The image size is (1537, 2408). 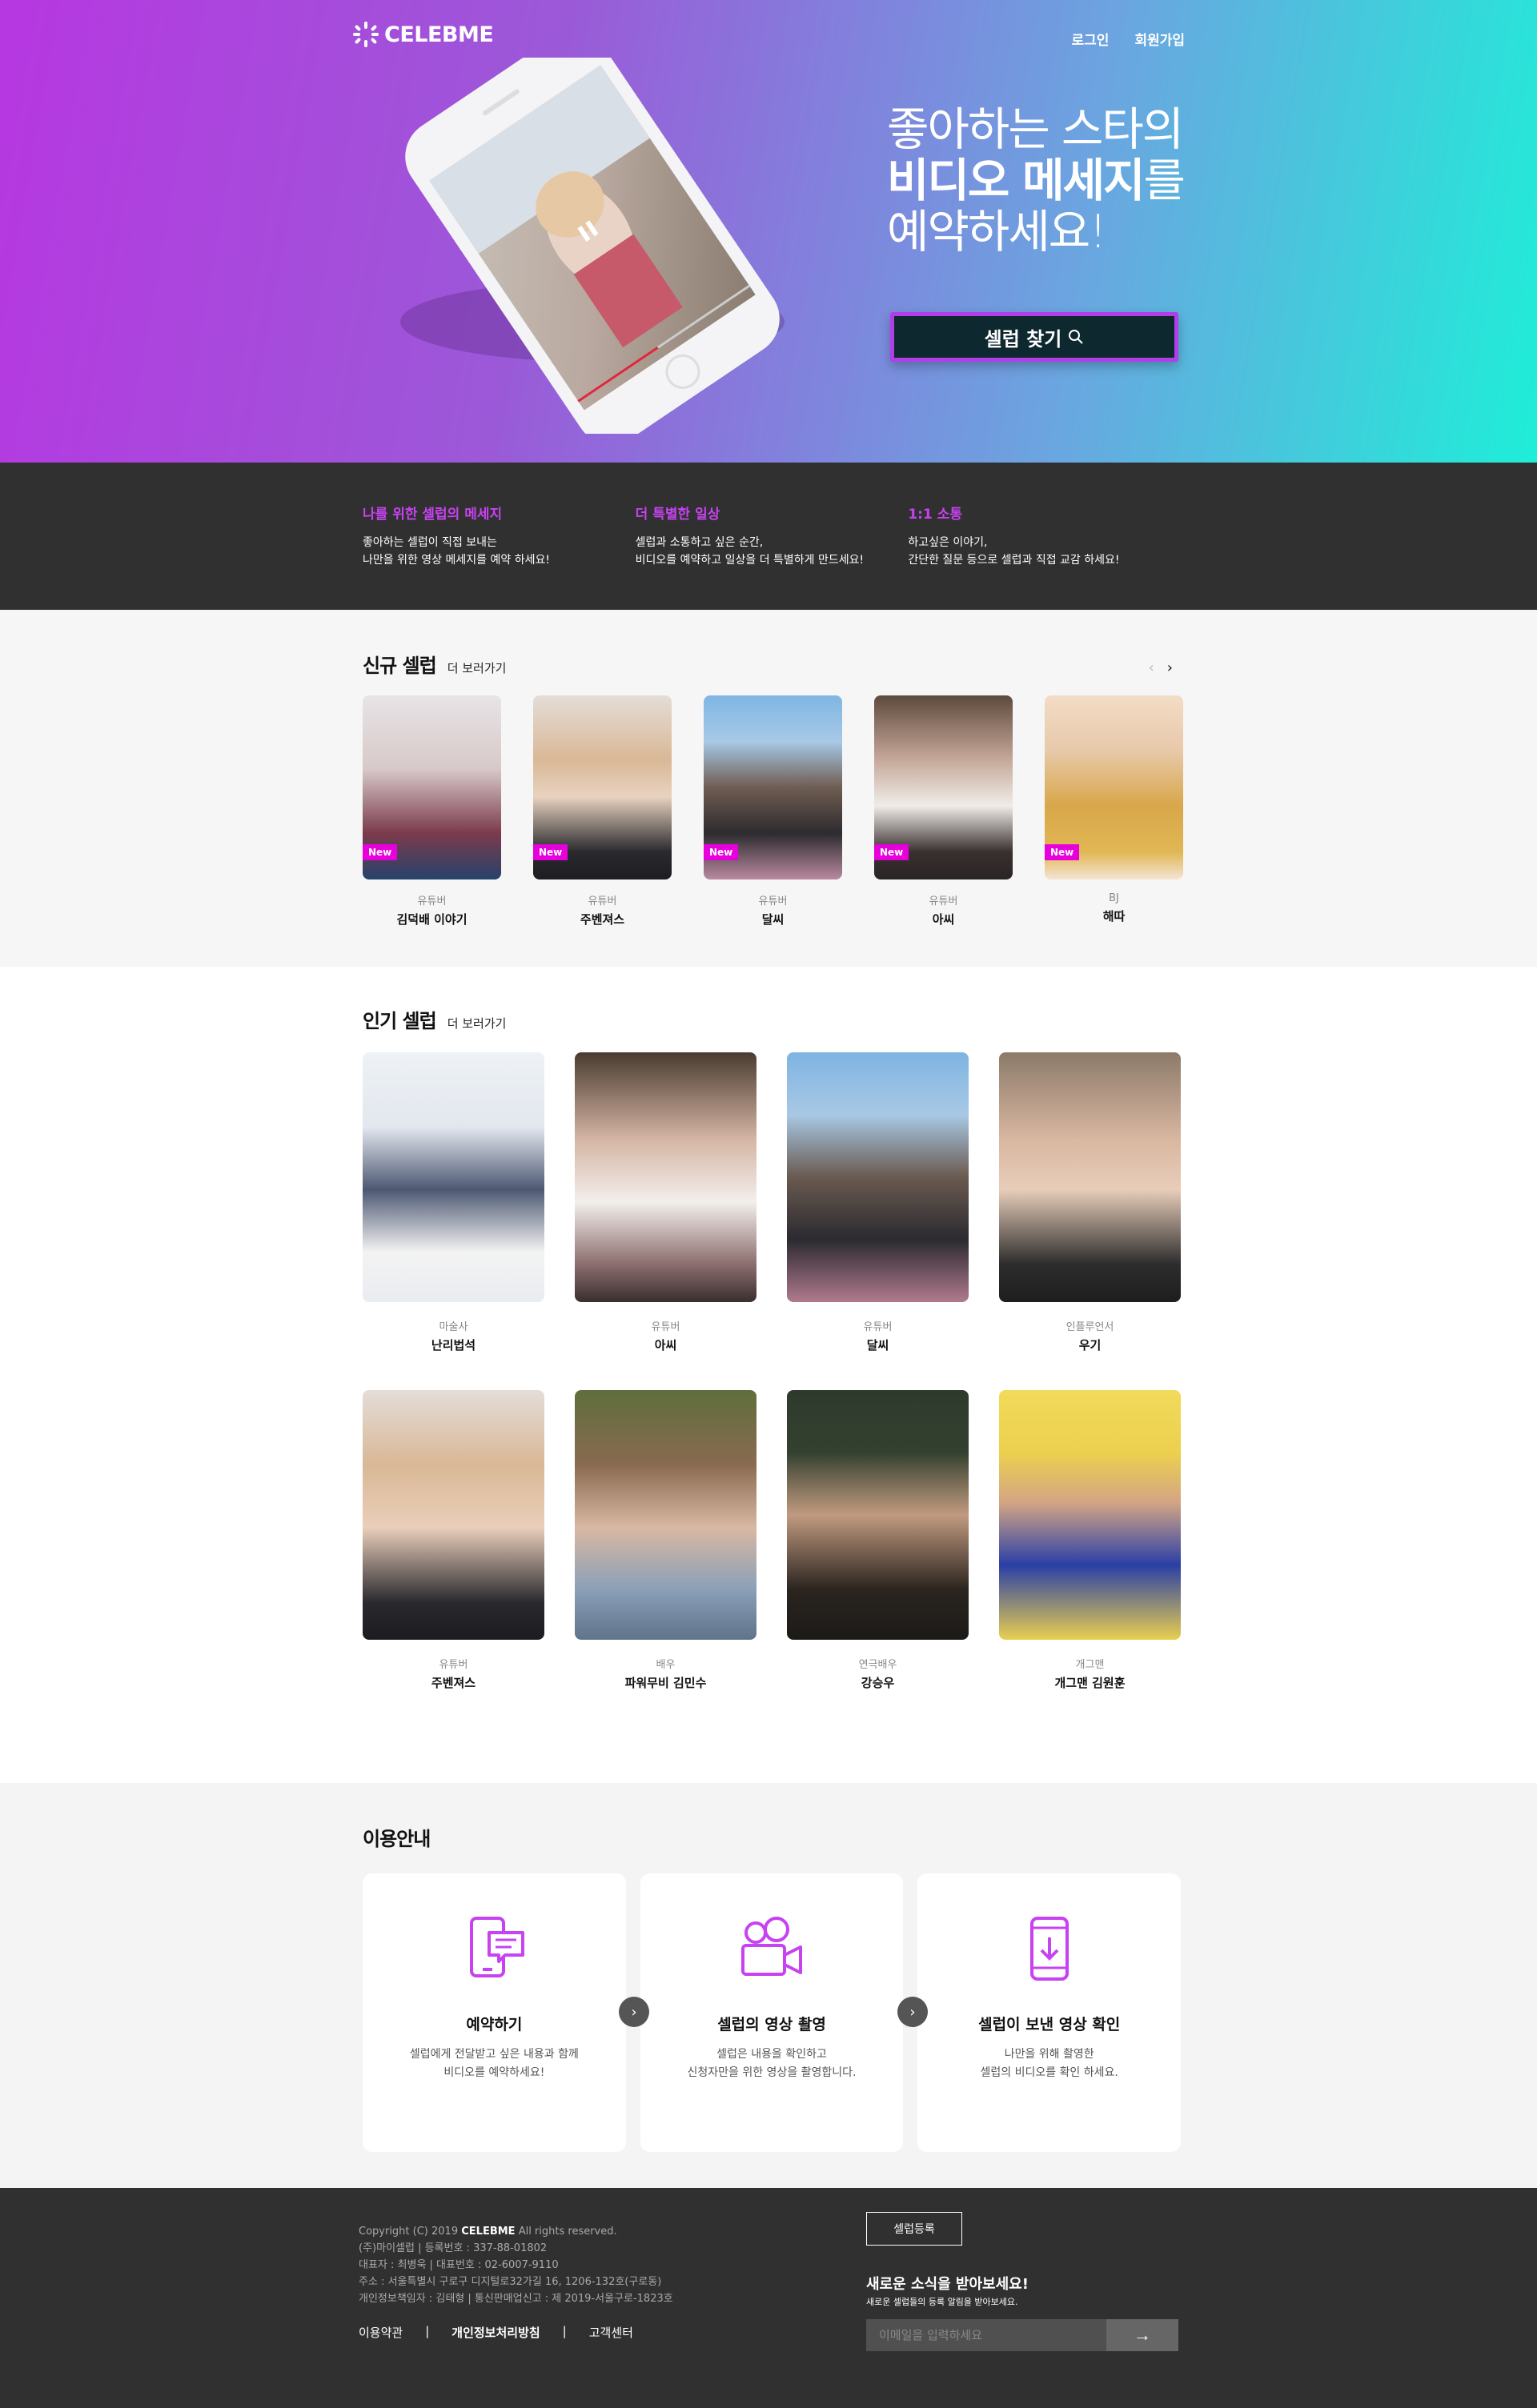 I want to click on celeb-register-button: 셀럽등록, so click(x=914, y=2229).